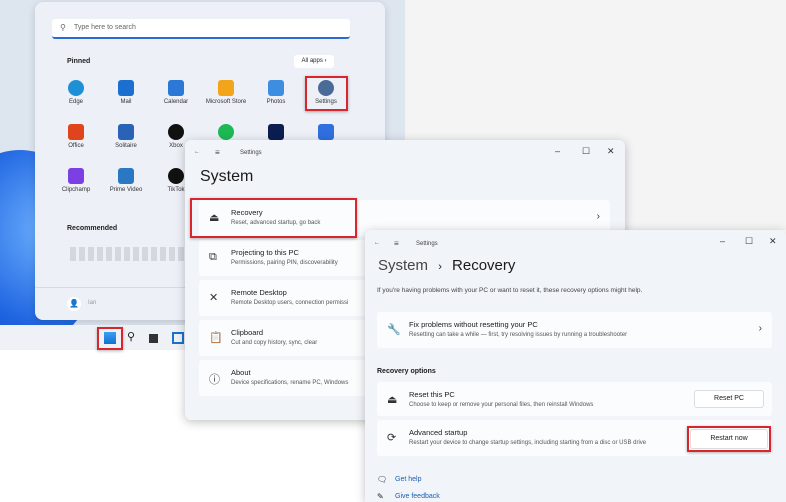 The height and width of the screenshot is (502, 786). What do you see at coordinates (126, 190) in the screenshot?
I see `app-label: Prime Video` at bounding box center [126, 190].